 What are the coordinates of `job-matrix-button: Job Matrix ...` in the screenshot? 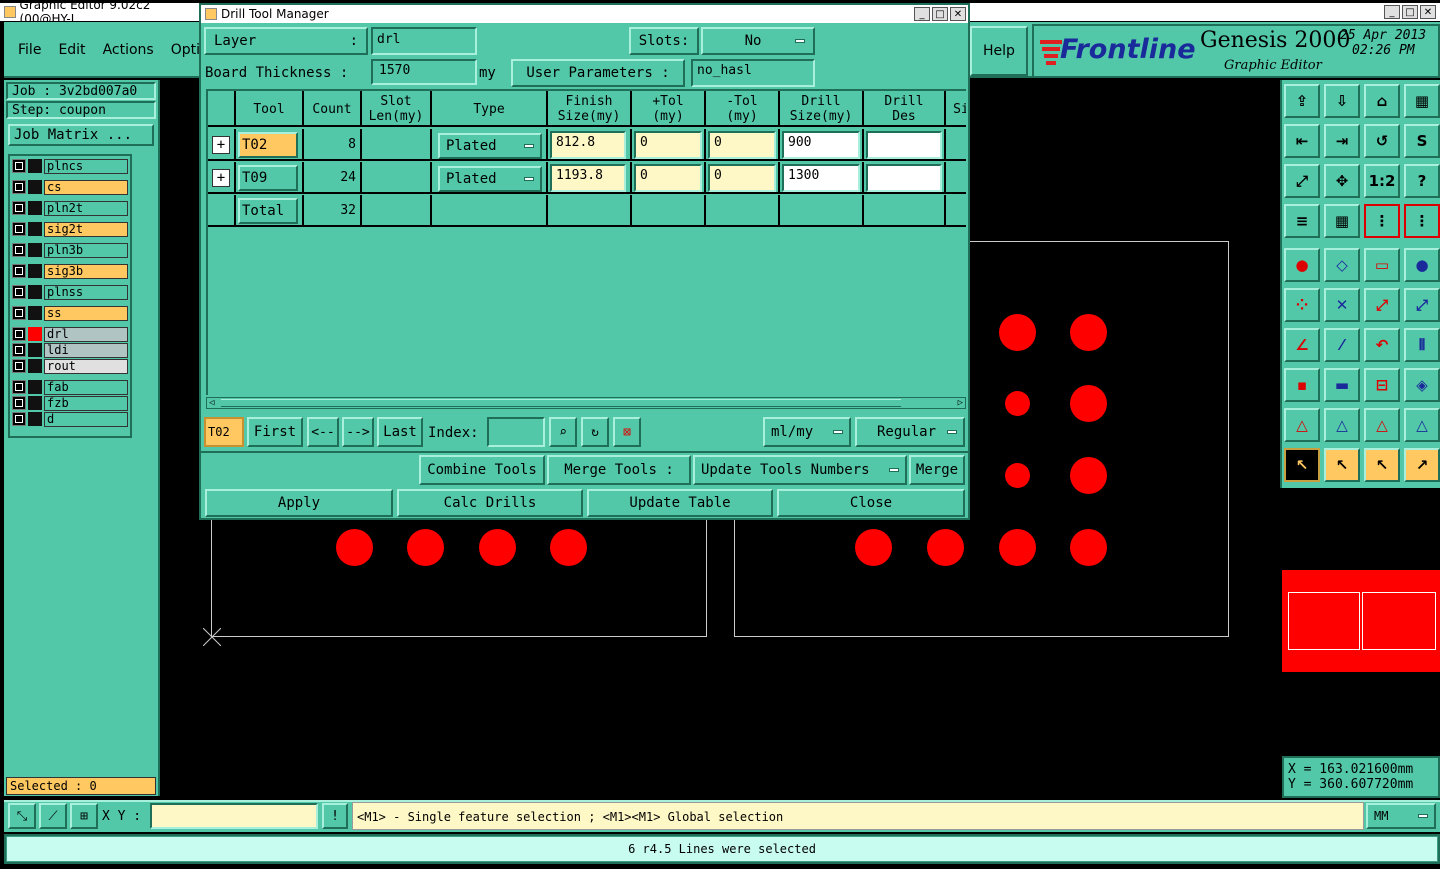 It's located at (81, 135).